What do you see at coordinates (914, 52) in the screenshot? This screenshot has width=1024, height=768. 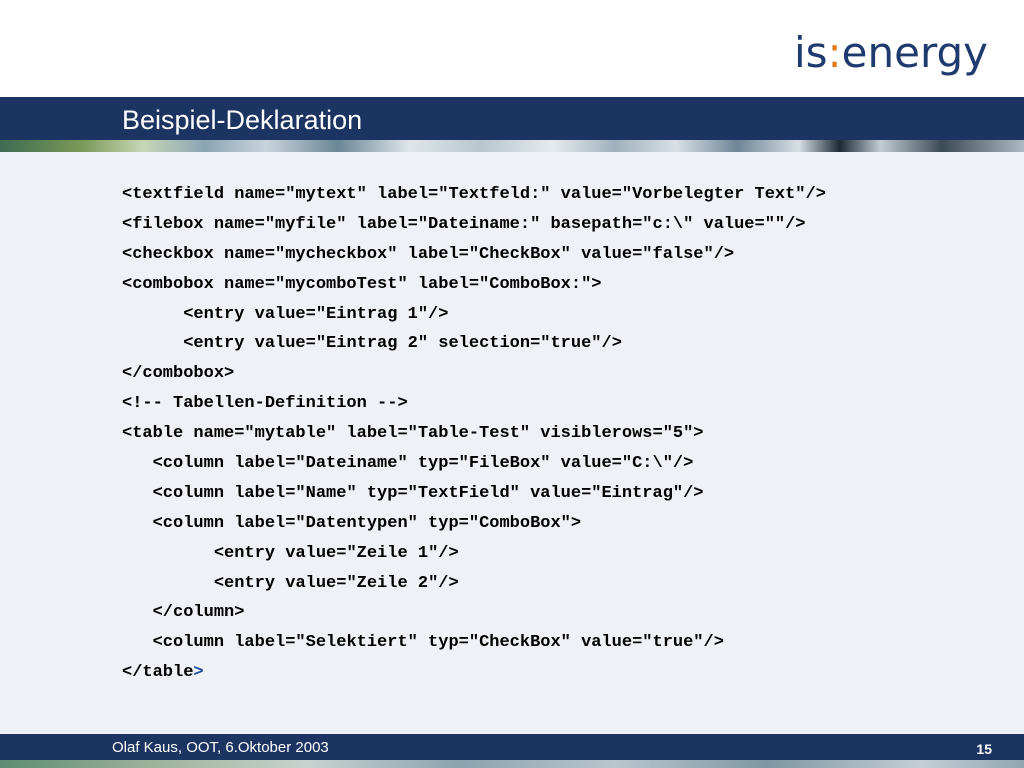 I see `logo-text-energy: energy` at bounding box center [914, 52].